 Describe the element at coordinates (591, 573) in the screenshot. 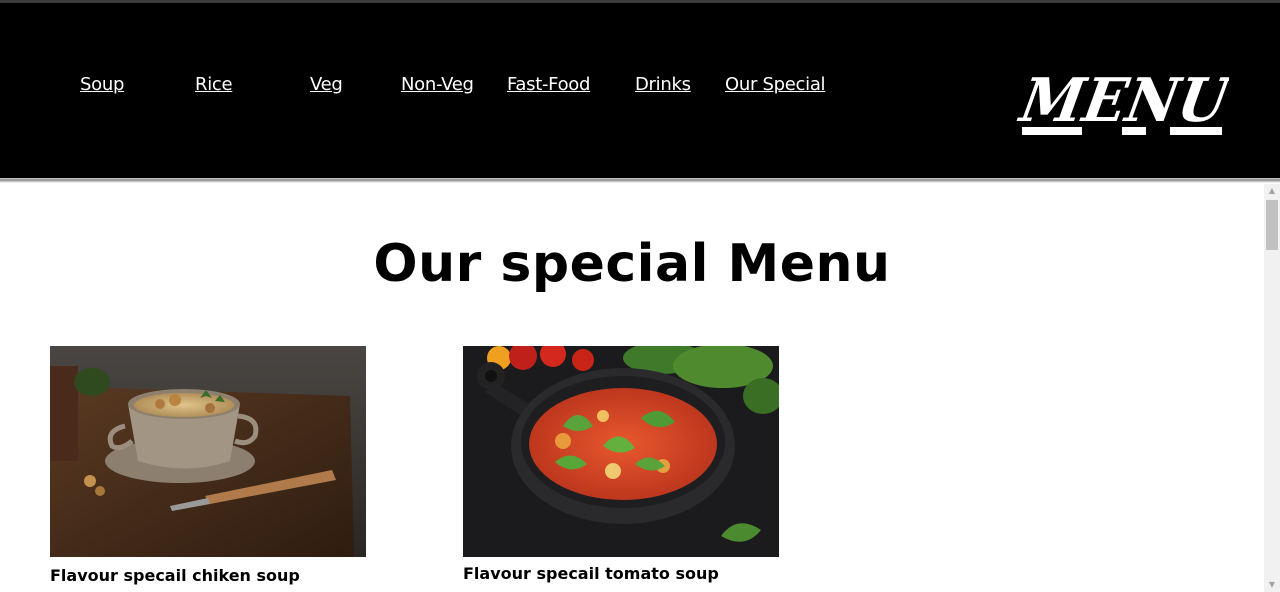

I see `menu-card-caption: Flavour specail tomato soup` at that location.